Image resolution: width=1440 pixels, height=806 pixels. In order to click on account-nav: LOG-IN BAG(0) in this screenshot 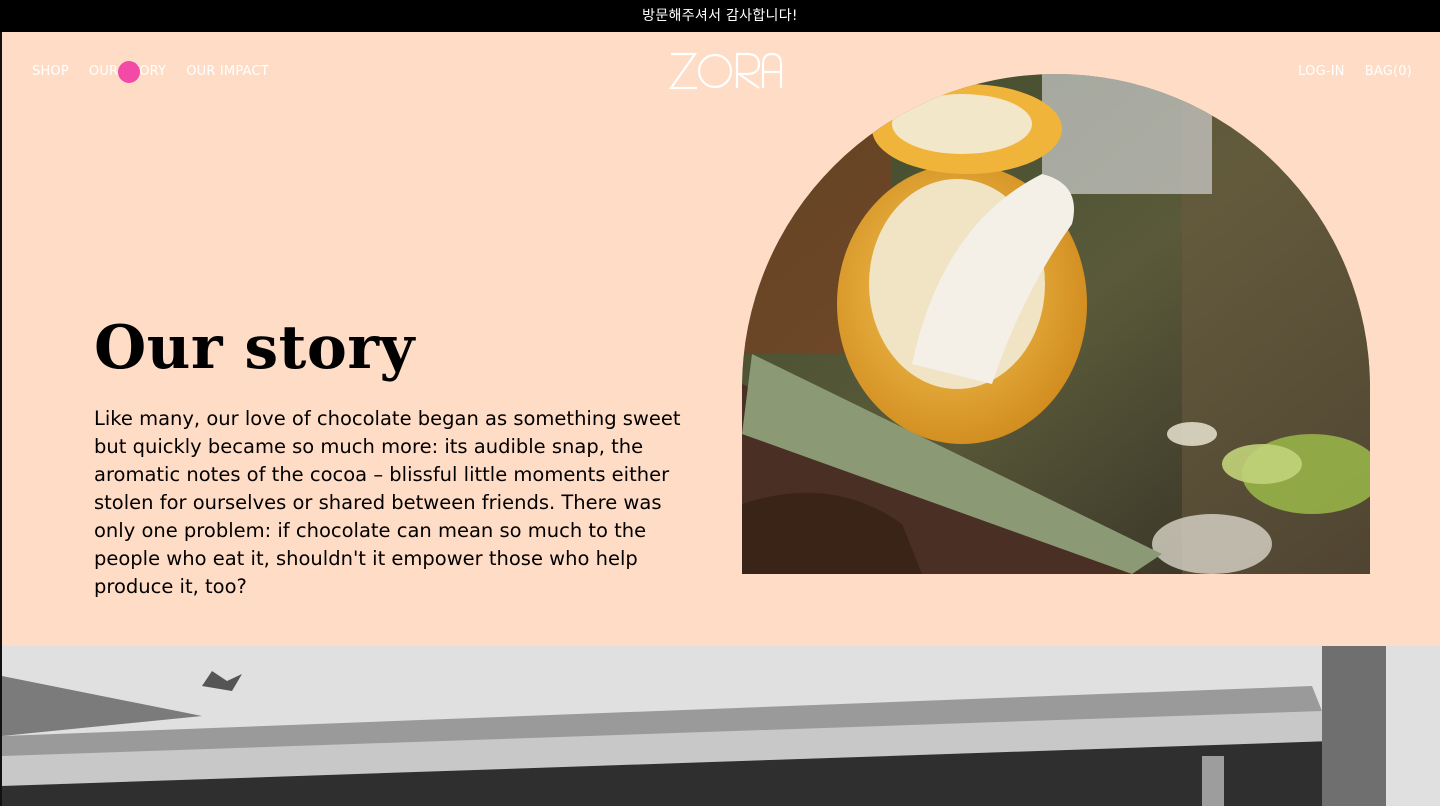, I will do `click(1355, 71)`.